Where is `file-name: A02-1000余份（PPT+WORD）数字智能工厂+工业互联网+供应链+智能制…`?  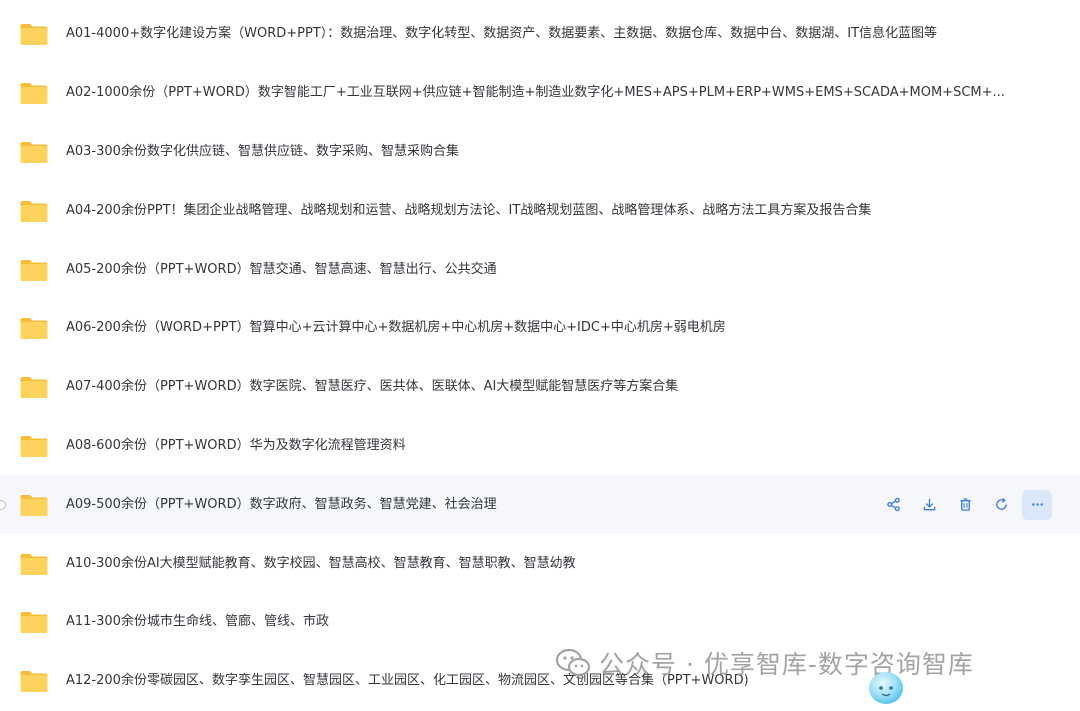 file-name: A02-1000余份（PPT+WORD）数字智能工厂+工业互联网+供应链+智能制… is located at coordinates (553, 93).